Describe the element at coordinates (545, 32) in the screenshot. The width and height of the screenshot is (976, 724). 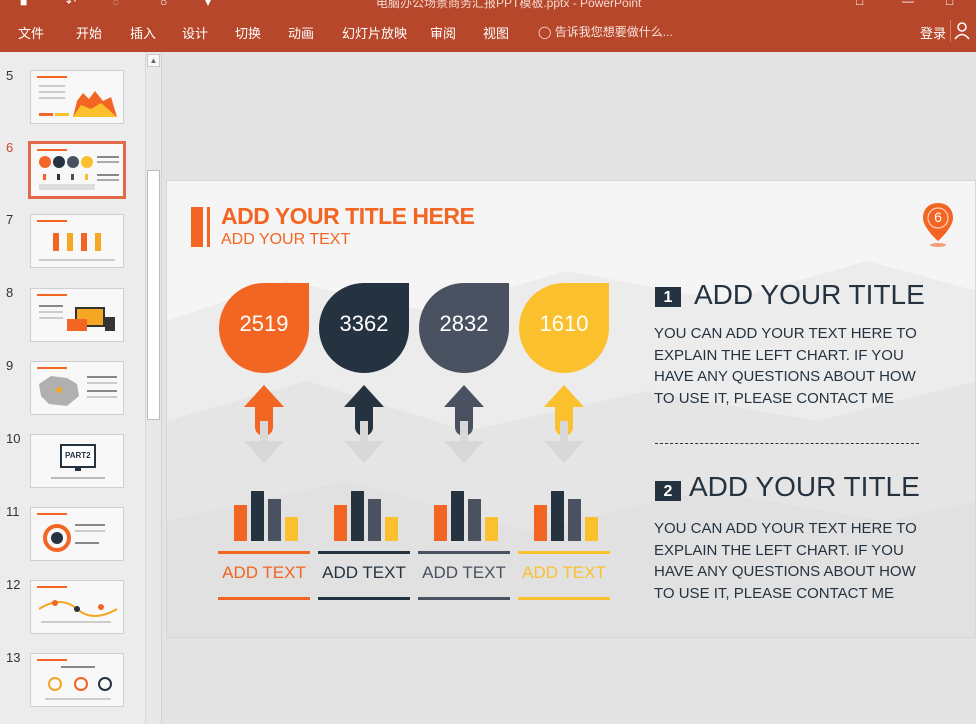
I see `lightbulb-icon: ◯` at that location.